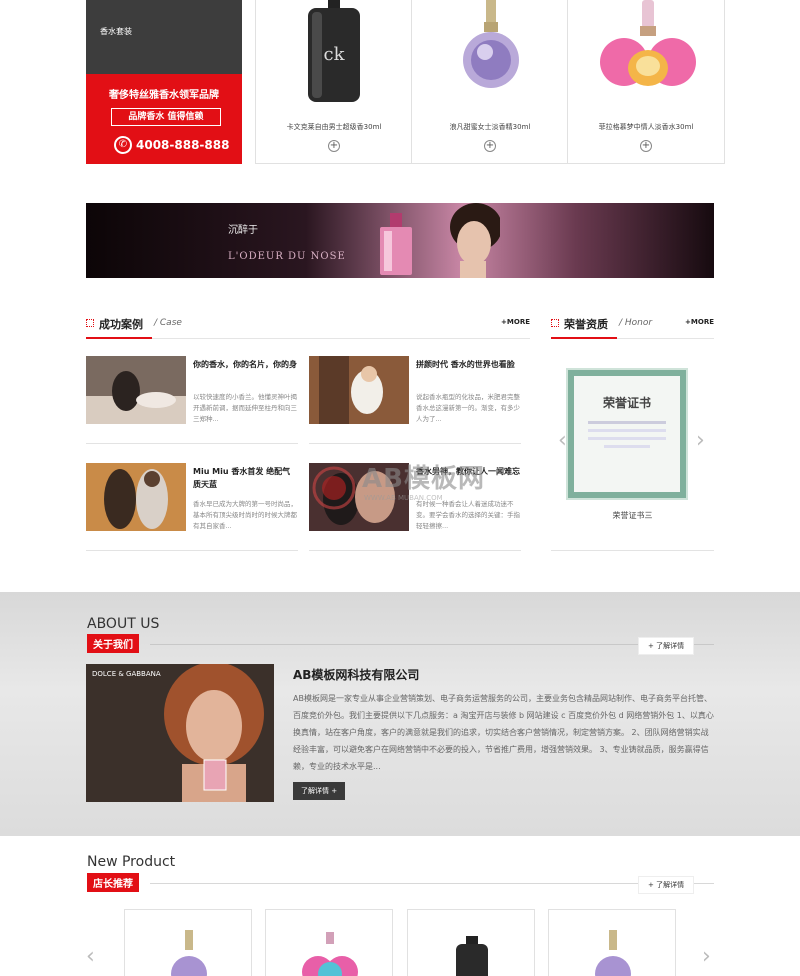 The image size is (800, 976). Describe the element at coordinates (648, 43) in the screenshot. I see `product-image-ferragamo` at that location.